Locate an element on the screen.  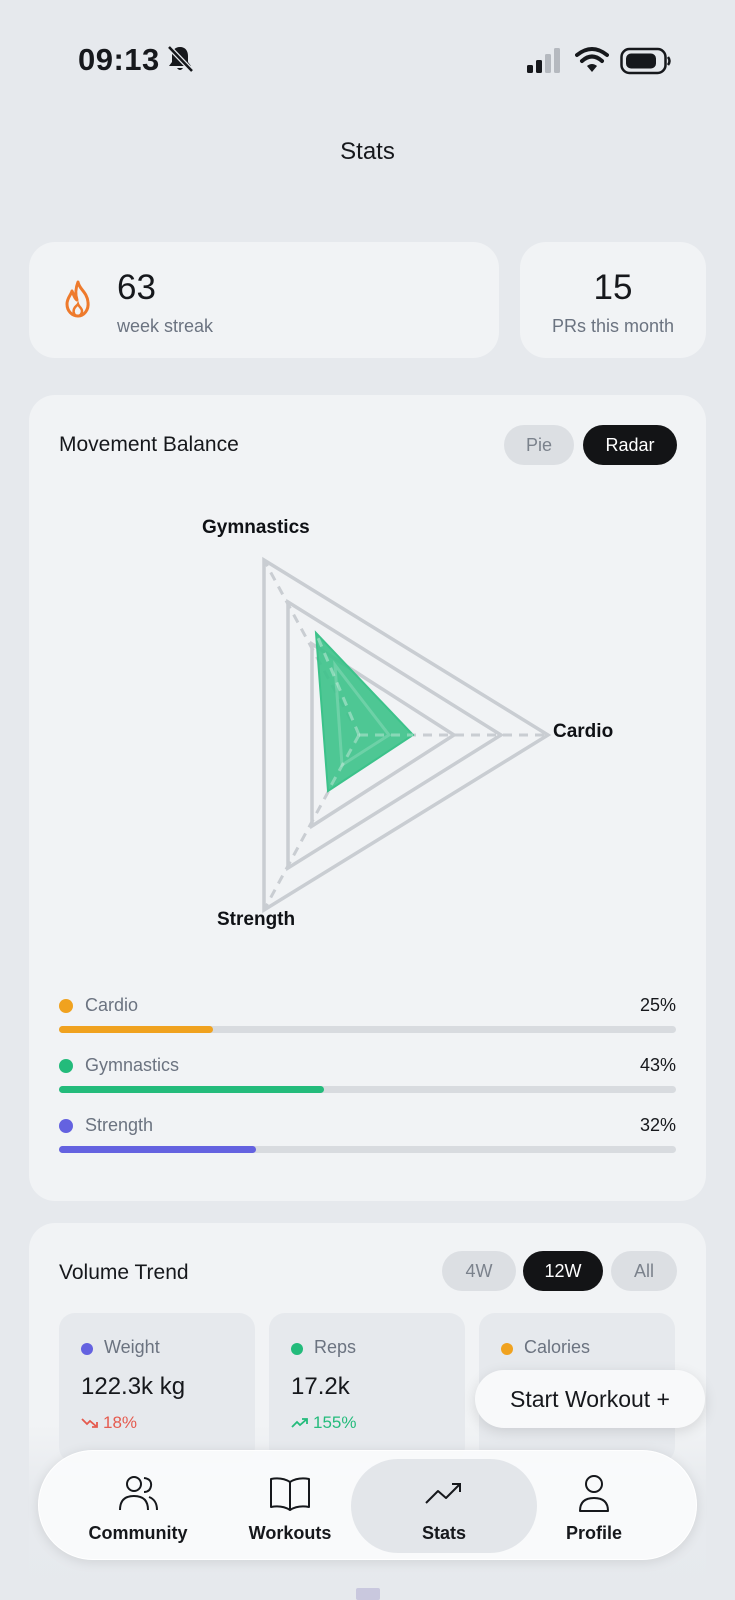
toggle-all: All is located at coordinates (644, 1271).